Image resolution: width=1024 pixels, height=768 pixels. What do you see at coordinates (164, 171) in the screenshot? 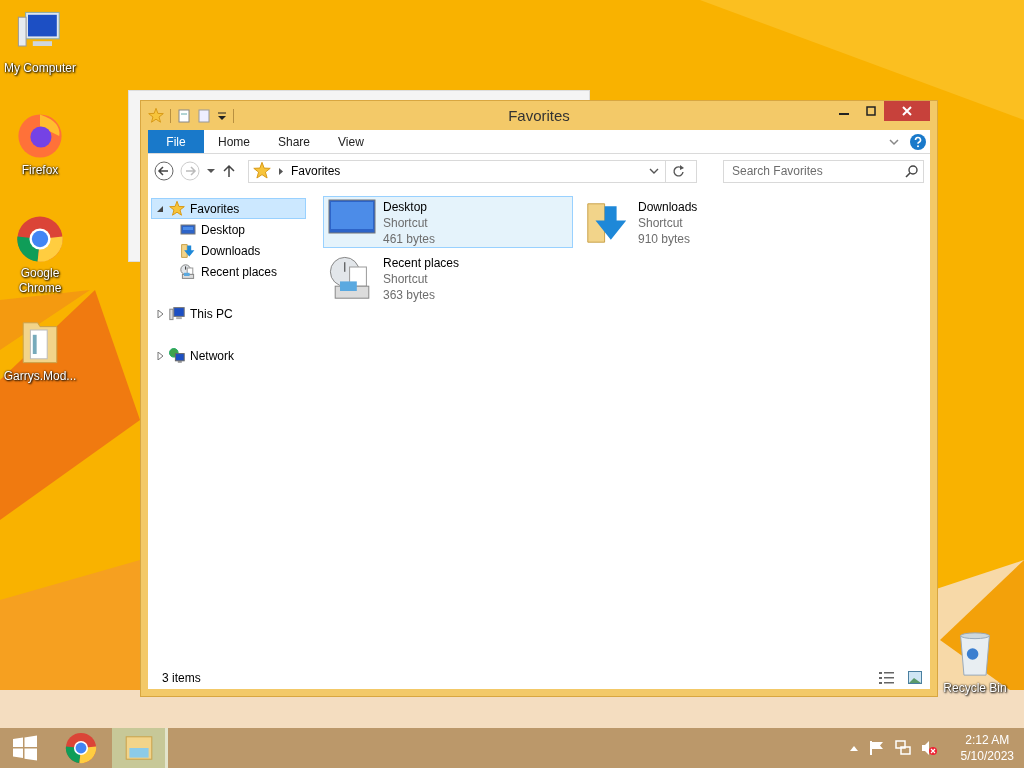
I see `back-icon` at bounding box center [164, 171].